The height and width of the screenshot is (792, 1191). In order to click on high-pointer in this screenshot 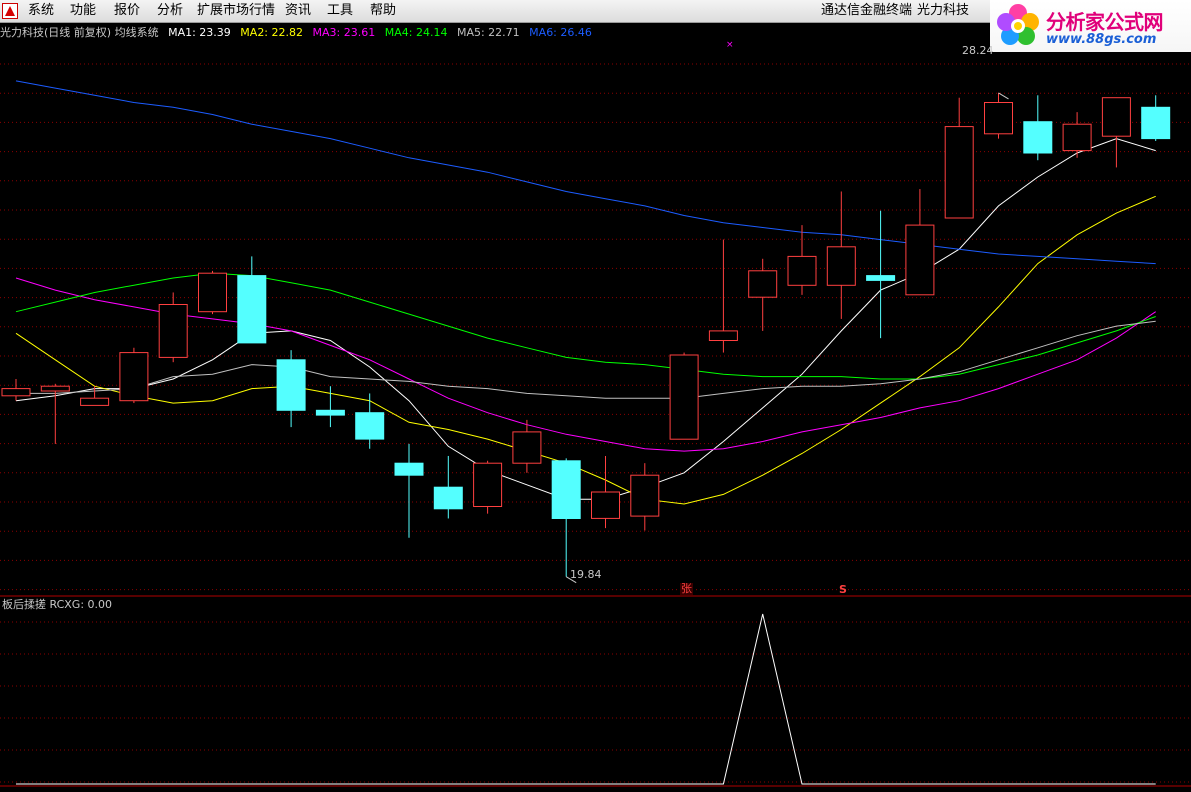, I will do `click(1003, 96)`.